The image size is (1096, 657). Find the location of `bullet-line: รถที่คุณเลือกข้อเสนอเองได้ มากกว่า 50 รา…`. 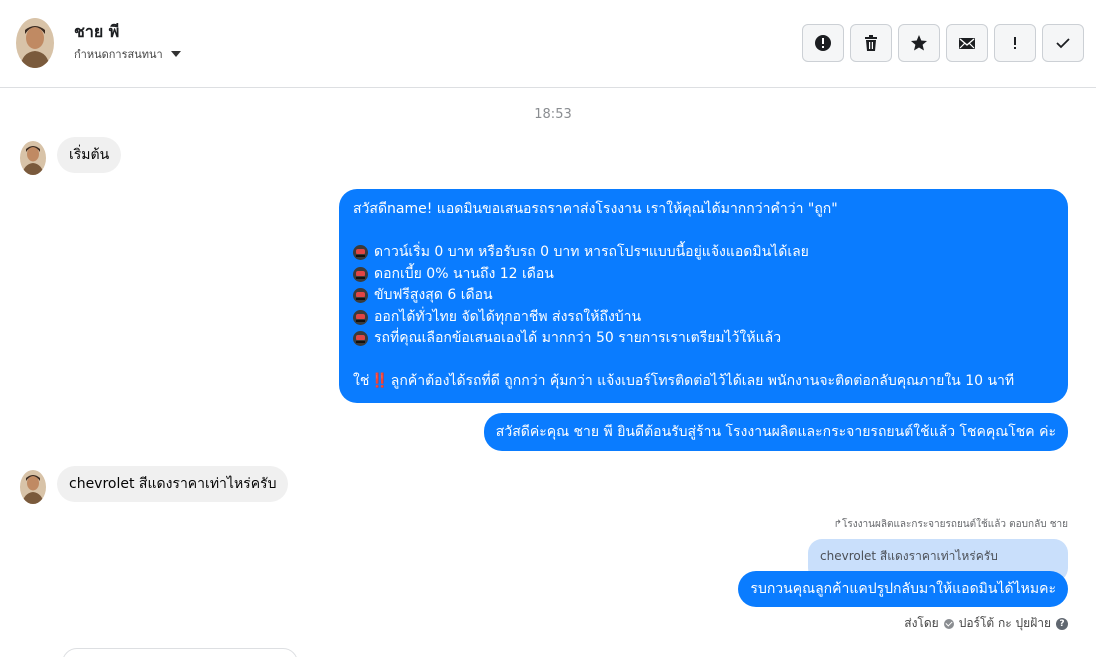

bullet-line: รถที่คุณเลือกข้อเสนอเองได้ มากกว่า 50 รา… is located at coordinates (703, 339).